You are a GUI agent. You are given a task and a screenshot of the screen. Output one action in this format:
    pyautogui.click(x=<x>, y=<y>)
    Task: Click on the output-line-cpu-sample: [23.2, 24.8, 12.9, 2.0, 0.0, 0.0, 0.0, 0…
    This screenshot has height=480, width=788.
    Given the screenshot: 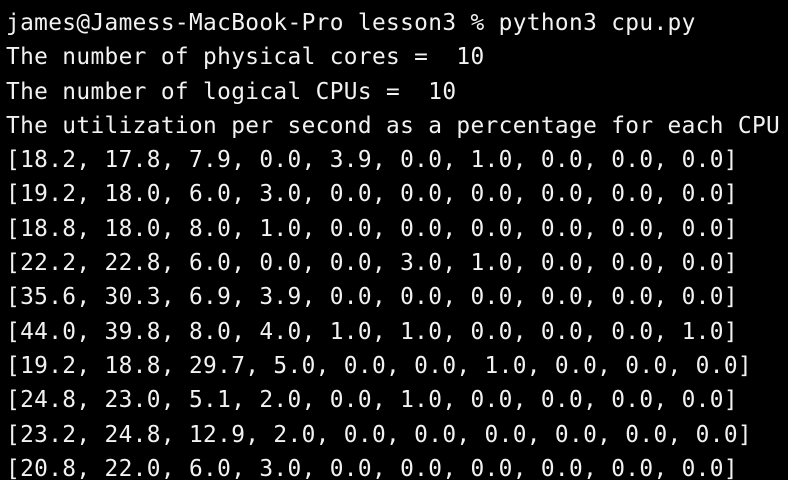 What is the action you would take?
    pyautogui.click(x=379, y=434)
    